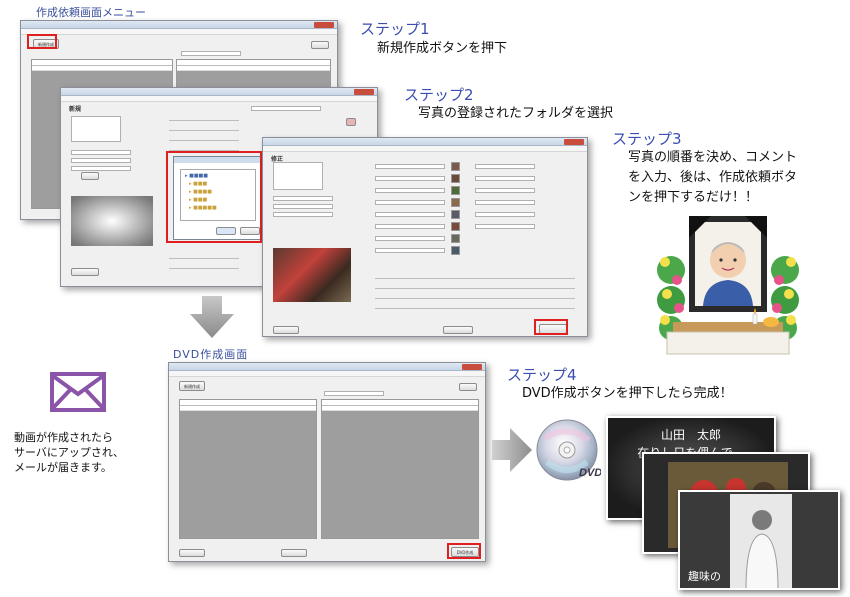  What do you see at coordinates (542, 375) in the screenshot?
I see `step4-title: ステップ4` at bounding box center [542, 375].